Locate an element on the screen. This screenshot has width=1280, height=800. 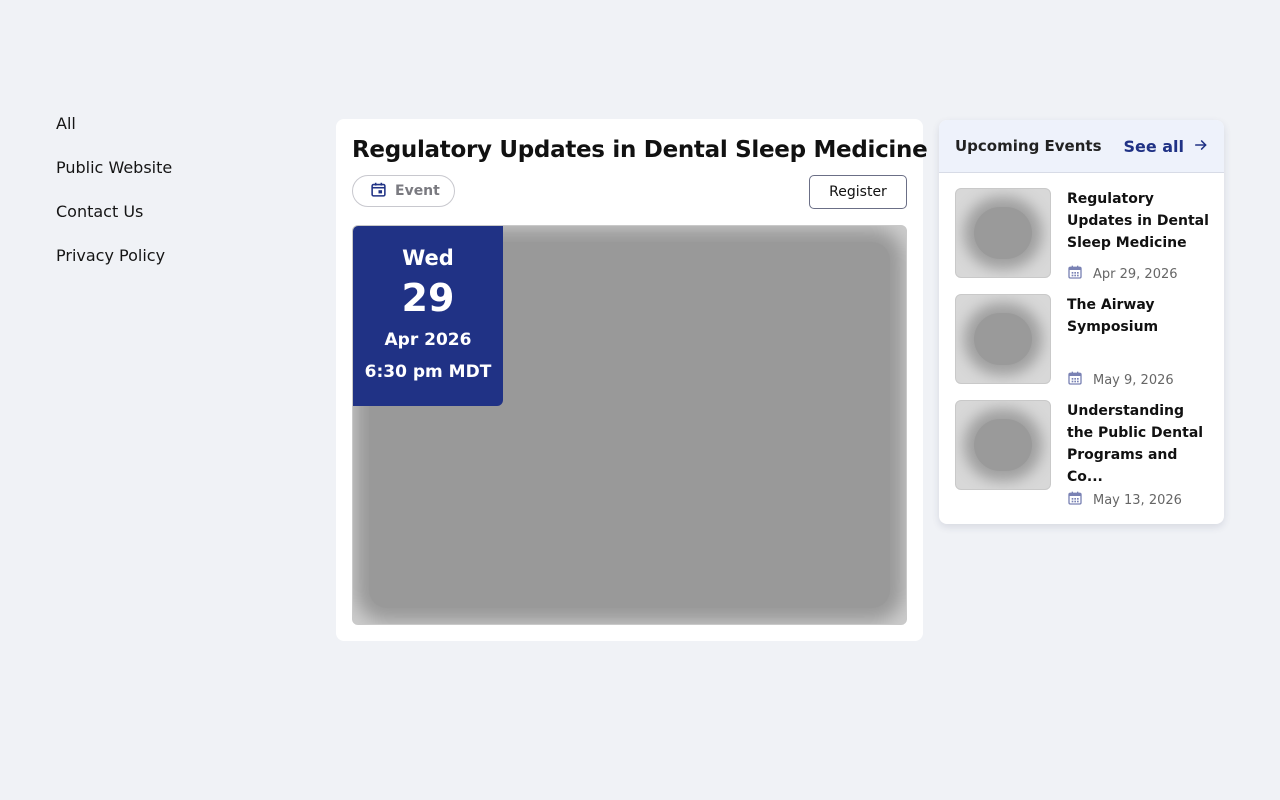
sidebar-link-all: All is located at coordinates (166, 124).